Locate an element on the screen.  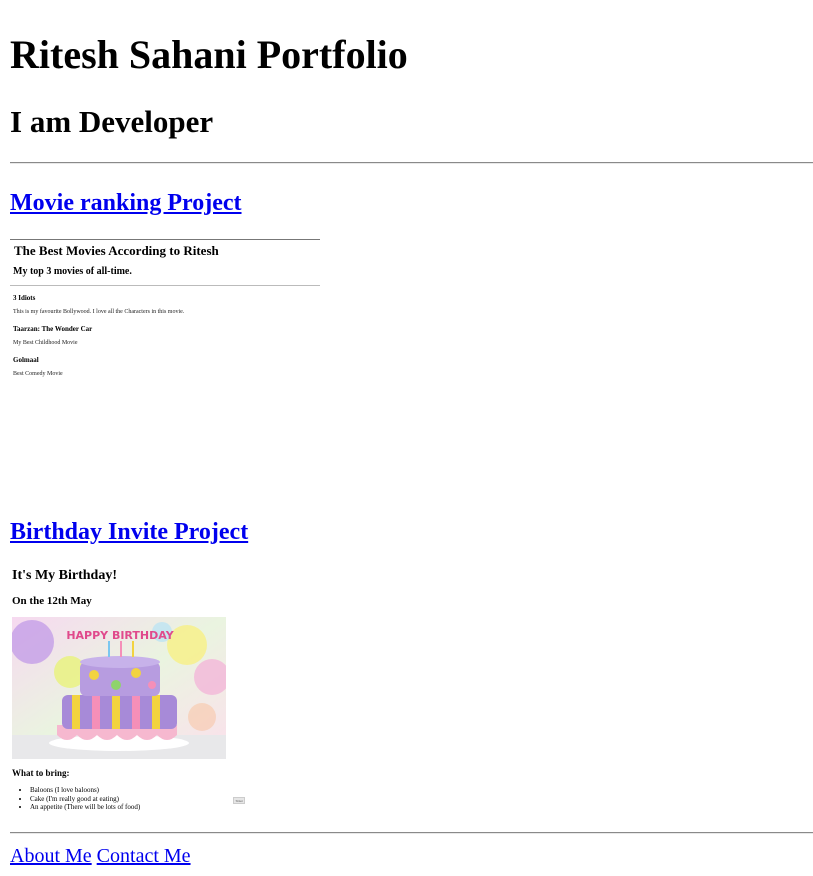
movie-description: Best Comedy Movie is located at coordinates (38, 374).